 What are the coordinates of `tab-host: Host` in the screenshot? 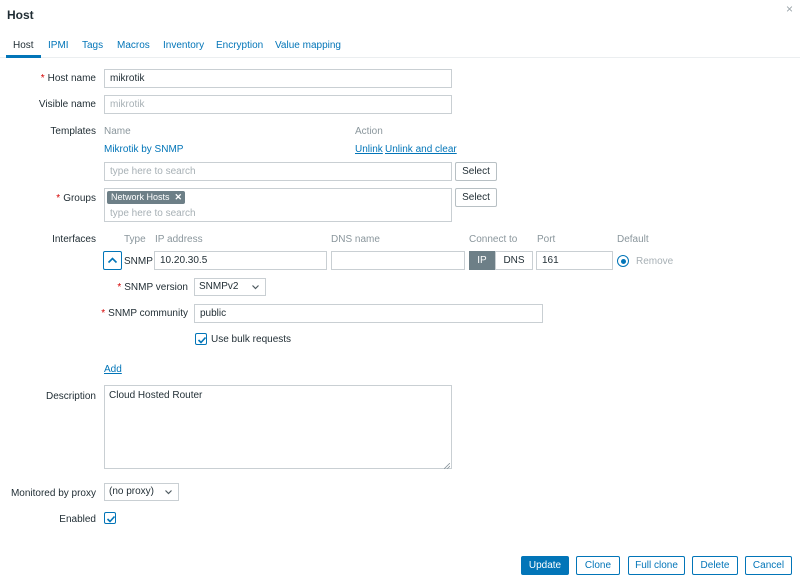 It's located at (23, 45).